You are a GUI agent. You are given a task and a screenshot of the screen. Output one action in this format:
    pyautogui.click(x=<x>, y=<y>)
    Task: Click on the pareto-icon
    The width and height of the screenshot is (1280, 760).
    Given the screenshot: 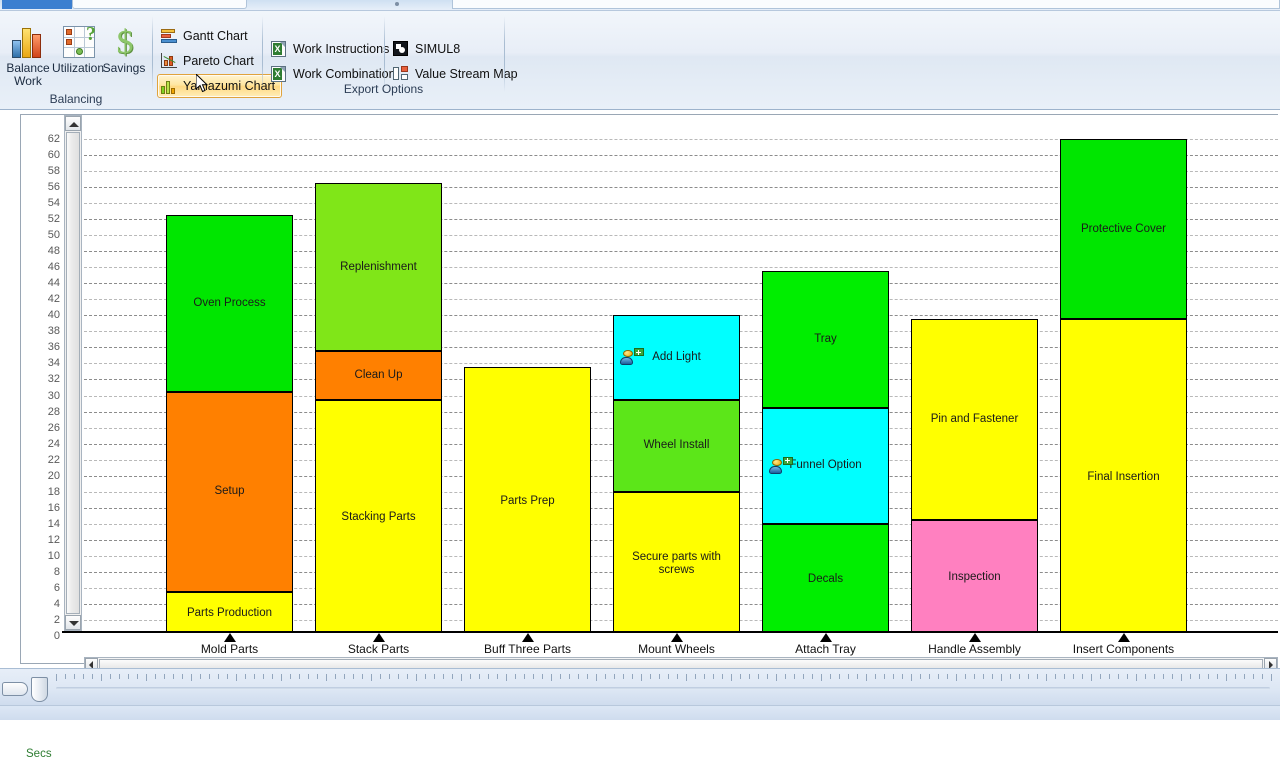 What is the action you would take?
    pyautogui.click(x=168, y=61)
    